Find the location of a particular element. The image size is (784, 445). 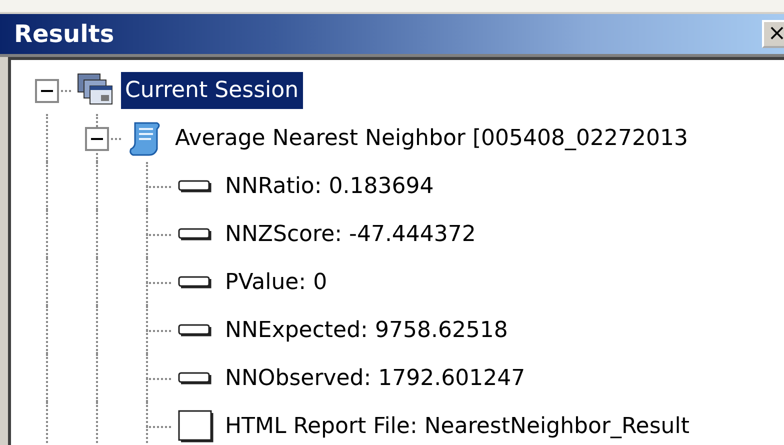

tree-item: NNObserved: 1792.601247 is located at coordinates (375, 378).